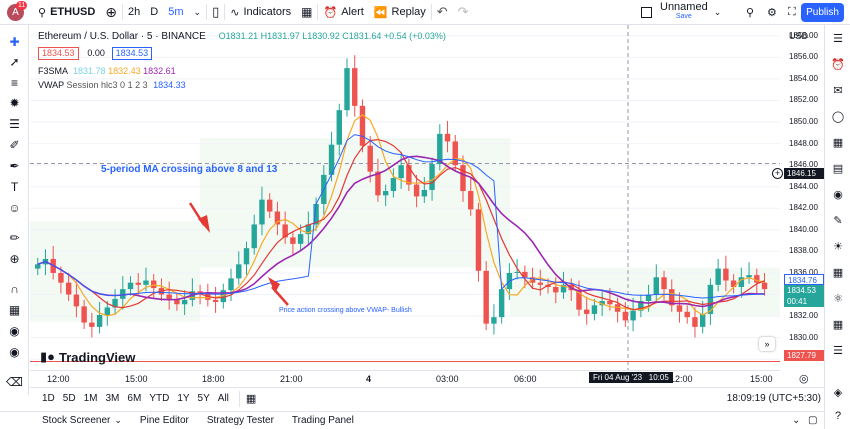 Image resolution: width=850 pixels, height=429 pixels. What do you see at coordinates (215, 12) in the screenshot?
I see `candle-type-icon: ▯` at bounding box center [215, 12].